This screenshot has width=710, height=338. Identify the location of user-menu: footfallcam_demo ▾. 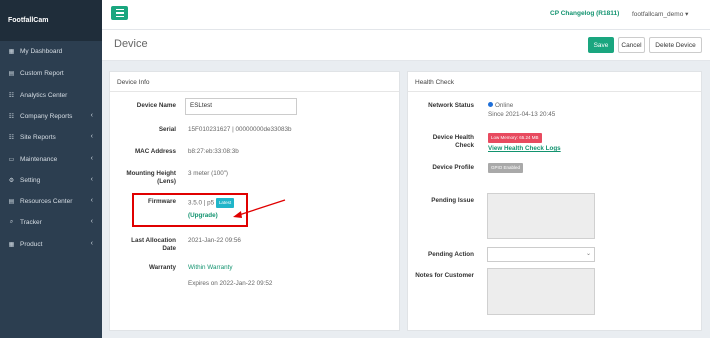
(660, 14).